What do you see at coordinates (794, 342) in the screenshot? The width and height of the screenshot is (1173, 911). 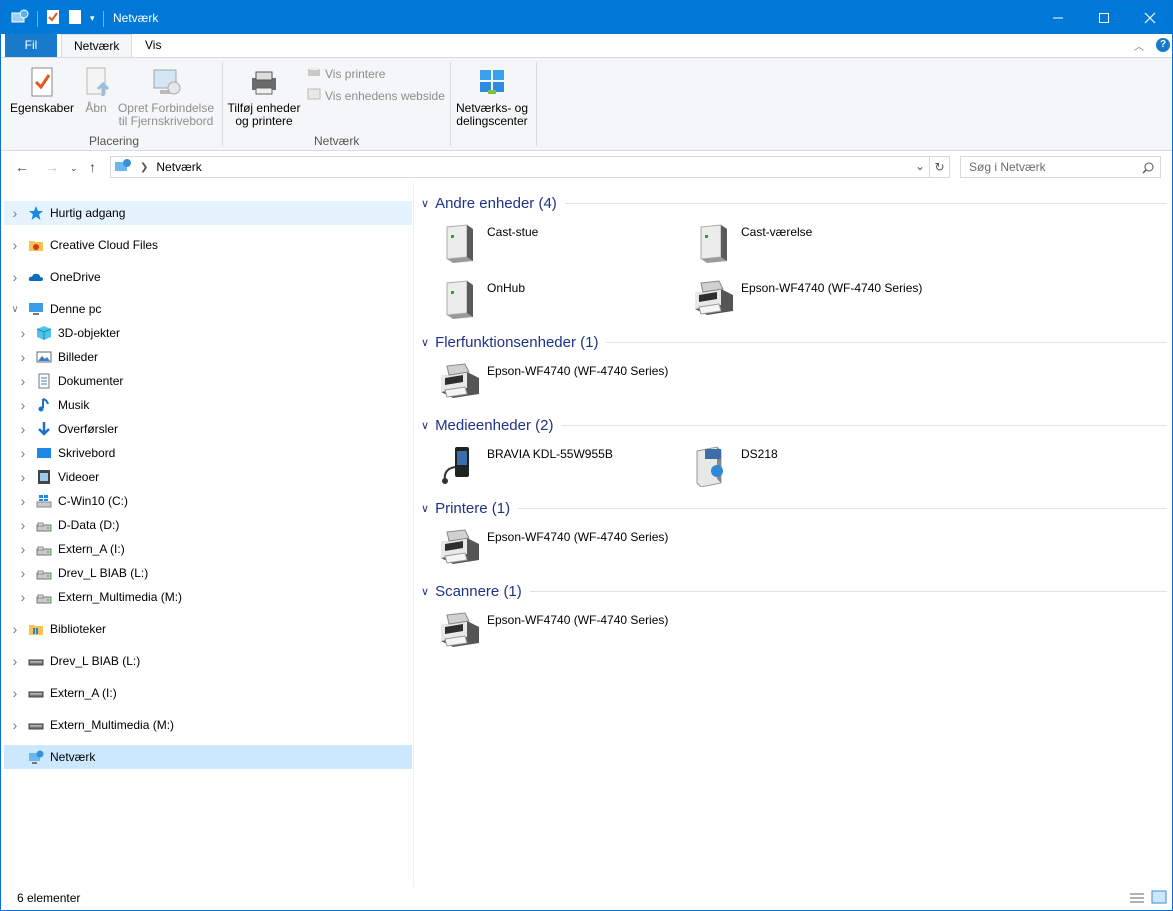 I see `group-header: ∨ Flerfunktionsenheder (1)` at bounding box center [794, 342].